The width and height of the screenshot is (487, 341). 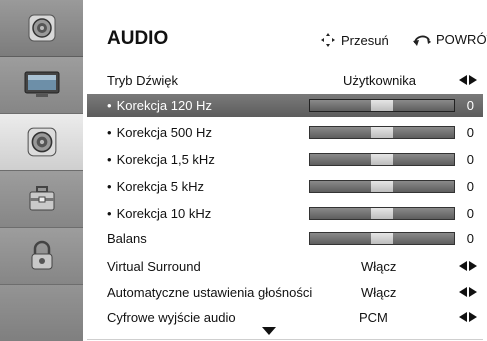 I want to click on eq-10khz-slider, so click(x=382, y=213).